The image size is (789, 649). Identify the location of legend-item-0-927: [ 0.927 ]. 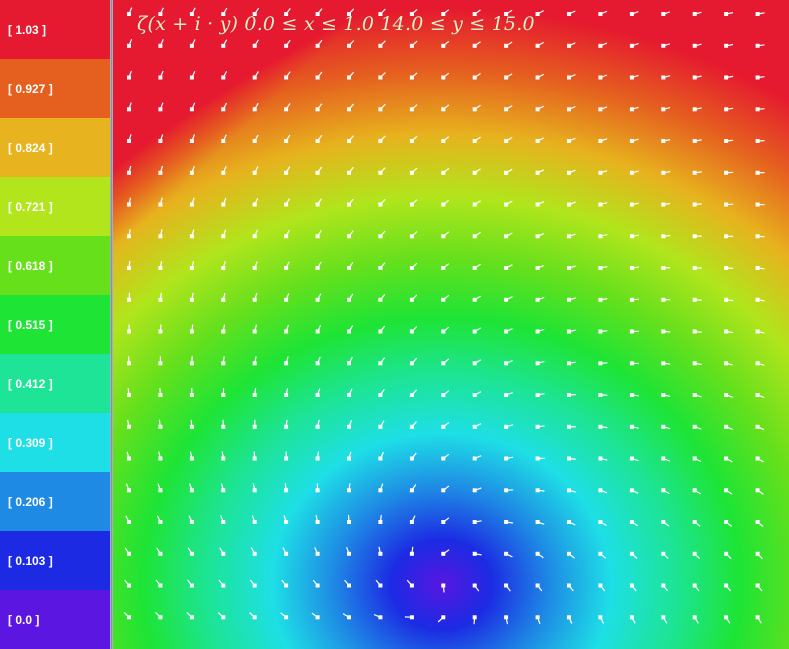
(55, 88).